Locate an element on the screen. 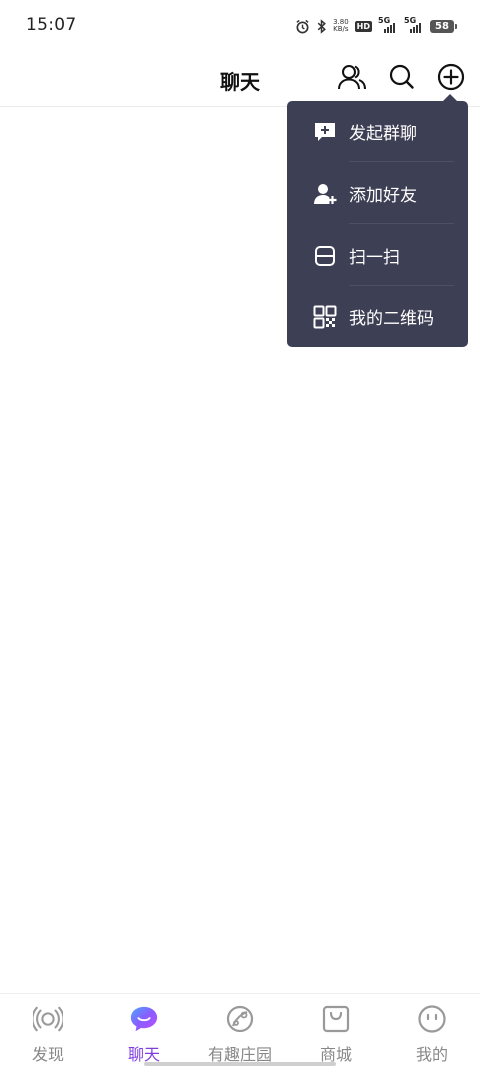 The height and width of the screenshot is (1067, 480). nav-label: 发现 is located at coordinates (47, 1054).